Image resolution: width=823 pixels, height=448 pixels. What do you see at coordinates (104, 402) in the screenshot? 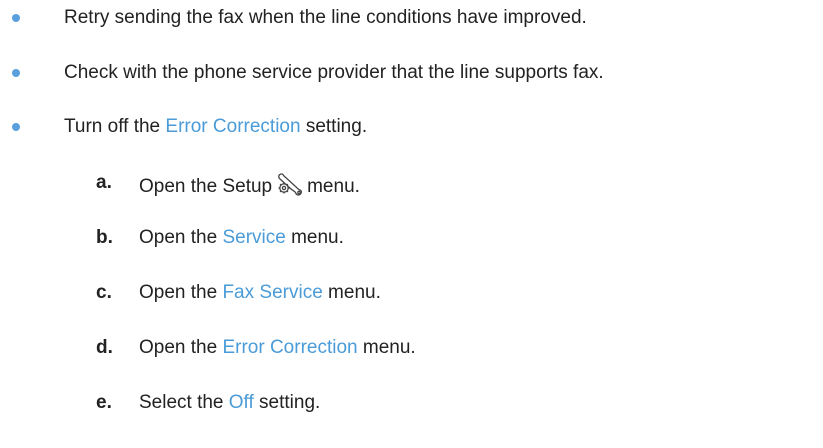
I see `step-letter: e.` at bounding box center [104, 402].